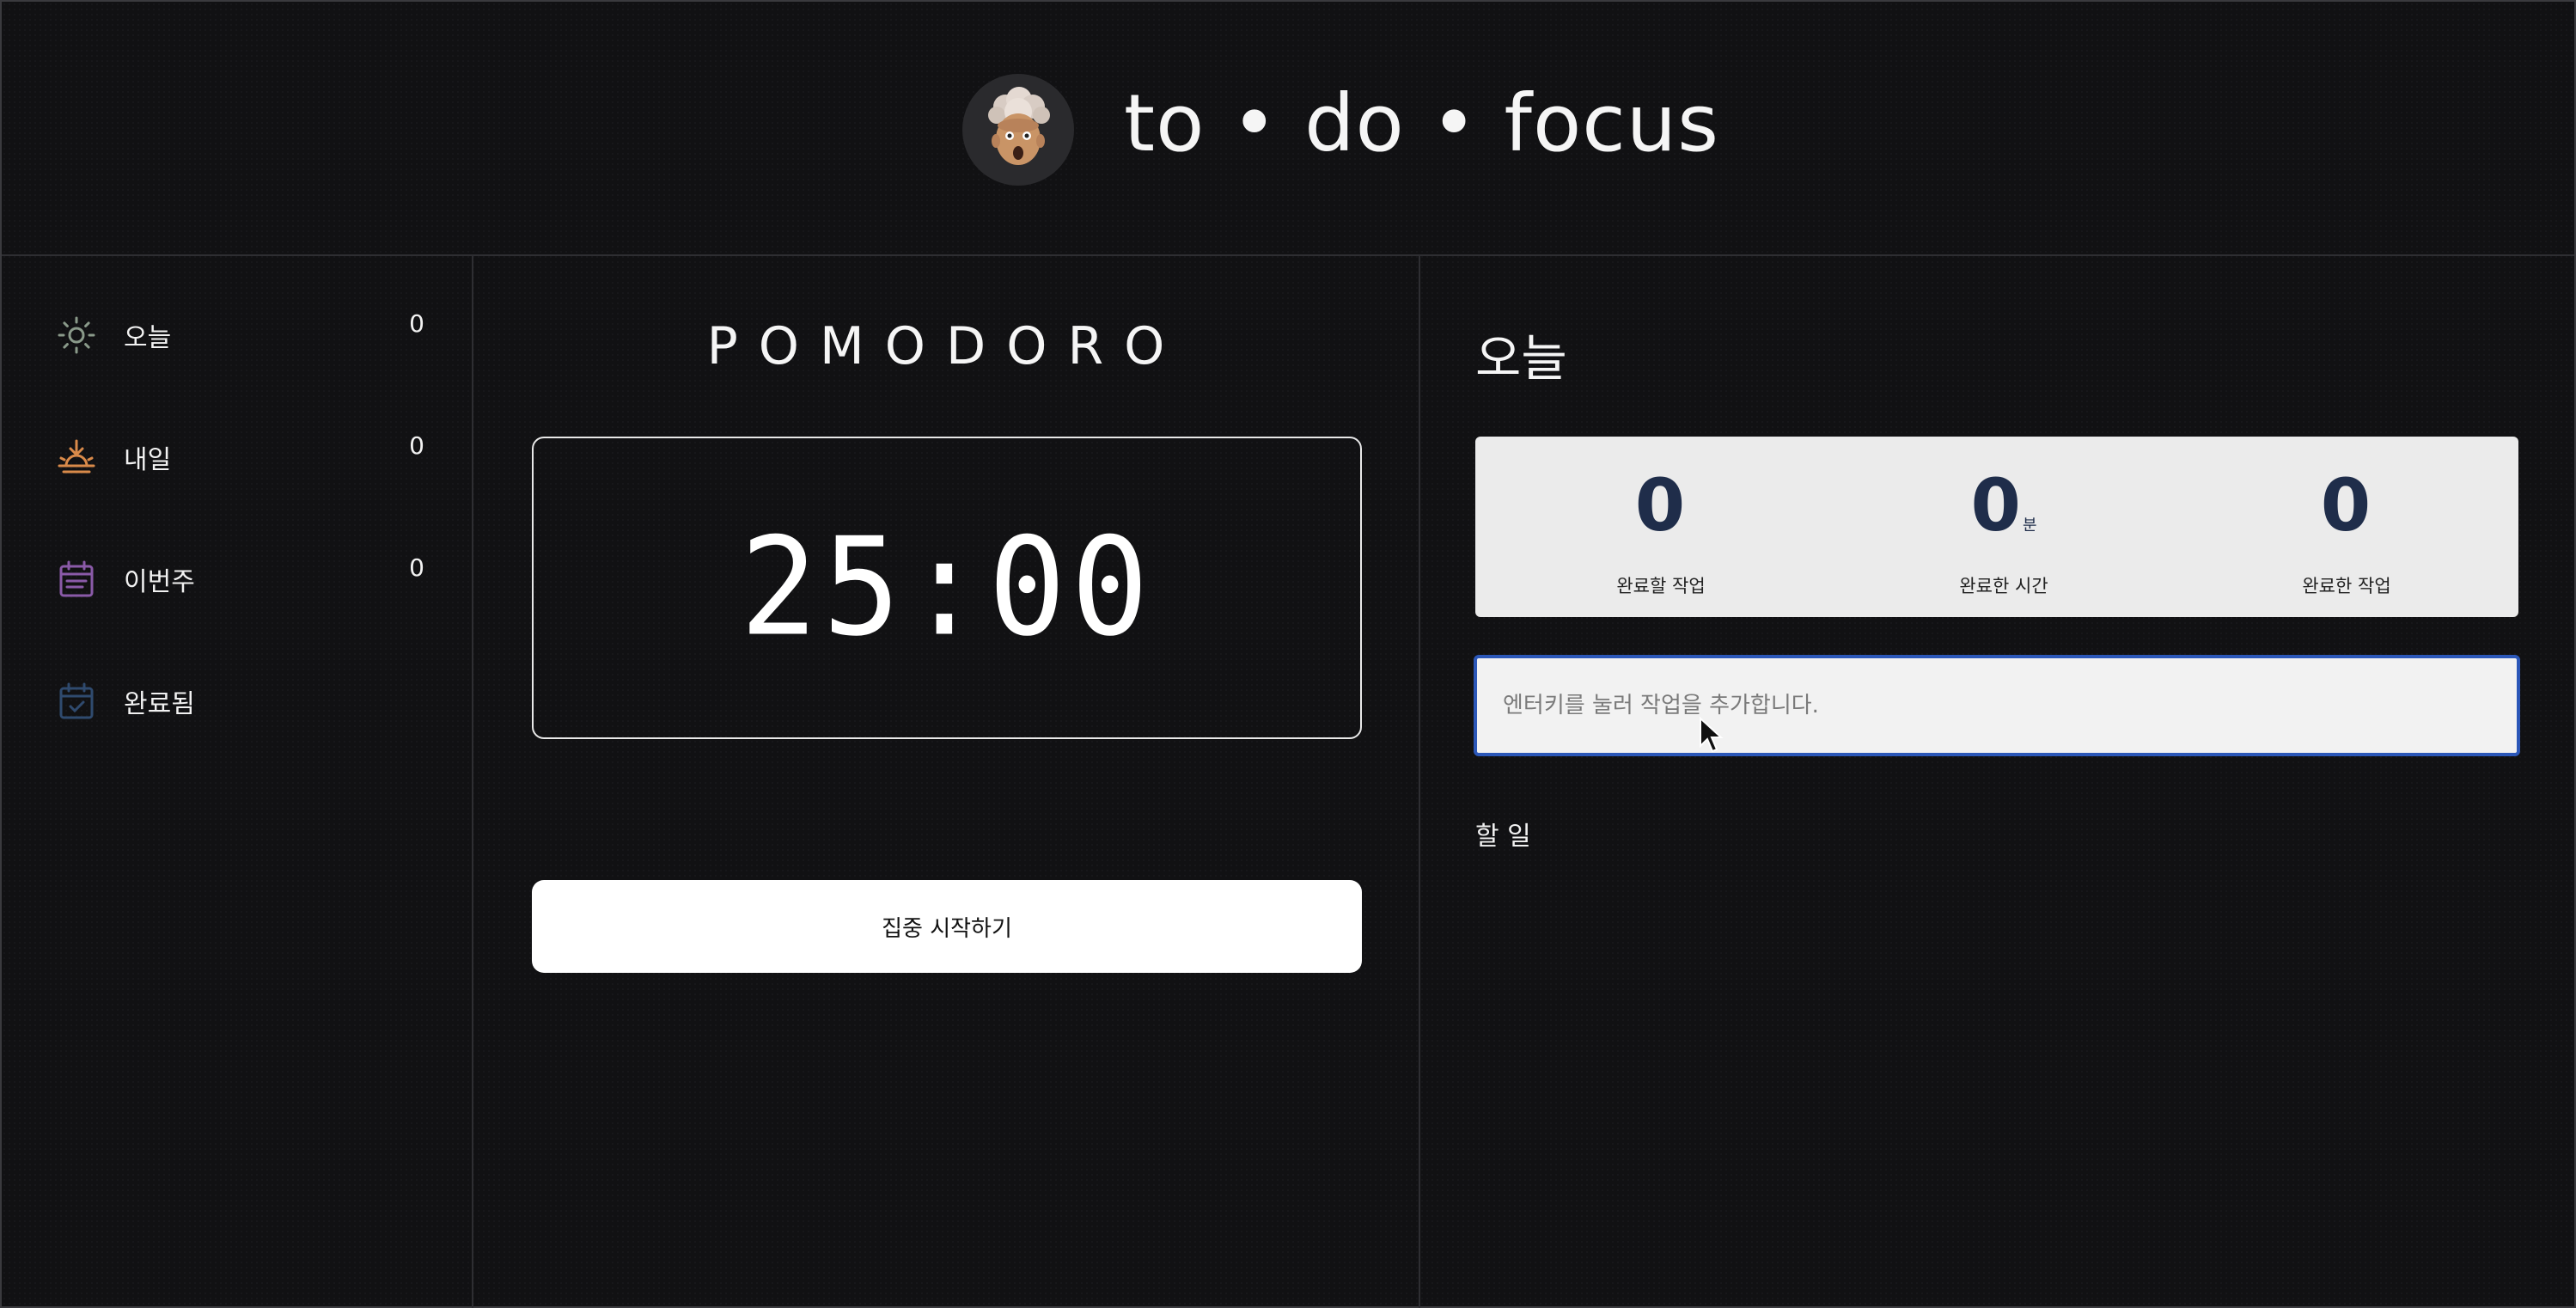 Image resolution: width=2576 pixels, height=1308 pixels. Describe the element at coordinates (946, 346) in the screenshot. I see `pomodoro-title: POMODORO` at that location.